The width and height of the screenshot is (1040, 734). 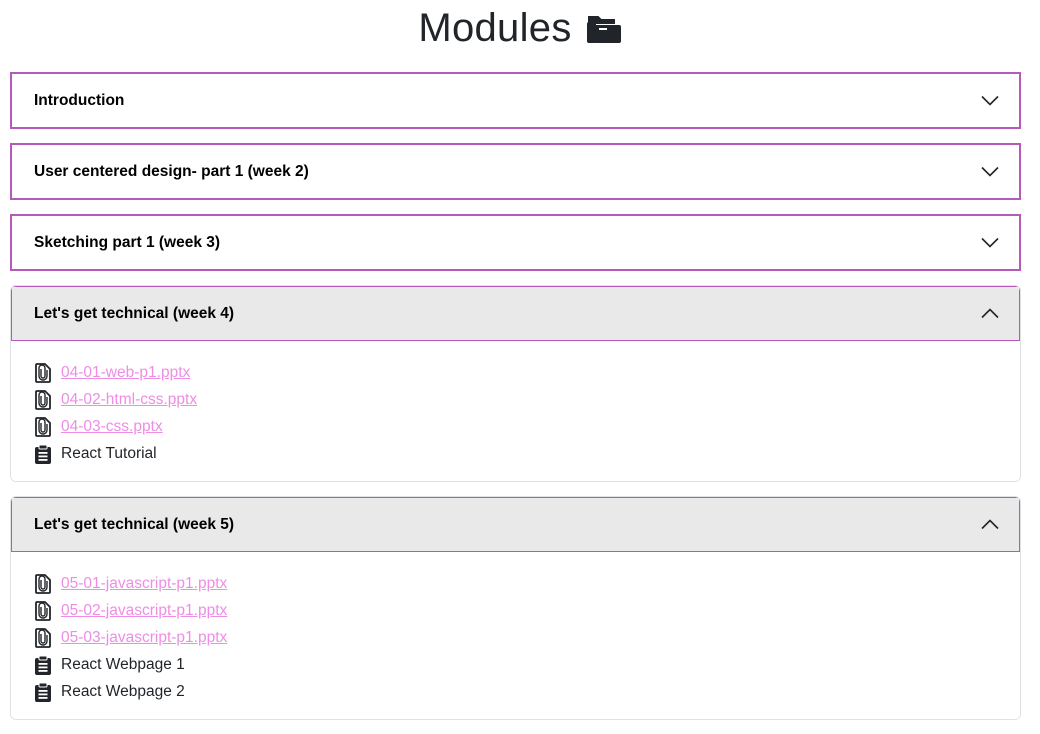 I want to click on module-header-button: Introduction, so click(x=515, y=100).